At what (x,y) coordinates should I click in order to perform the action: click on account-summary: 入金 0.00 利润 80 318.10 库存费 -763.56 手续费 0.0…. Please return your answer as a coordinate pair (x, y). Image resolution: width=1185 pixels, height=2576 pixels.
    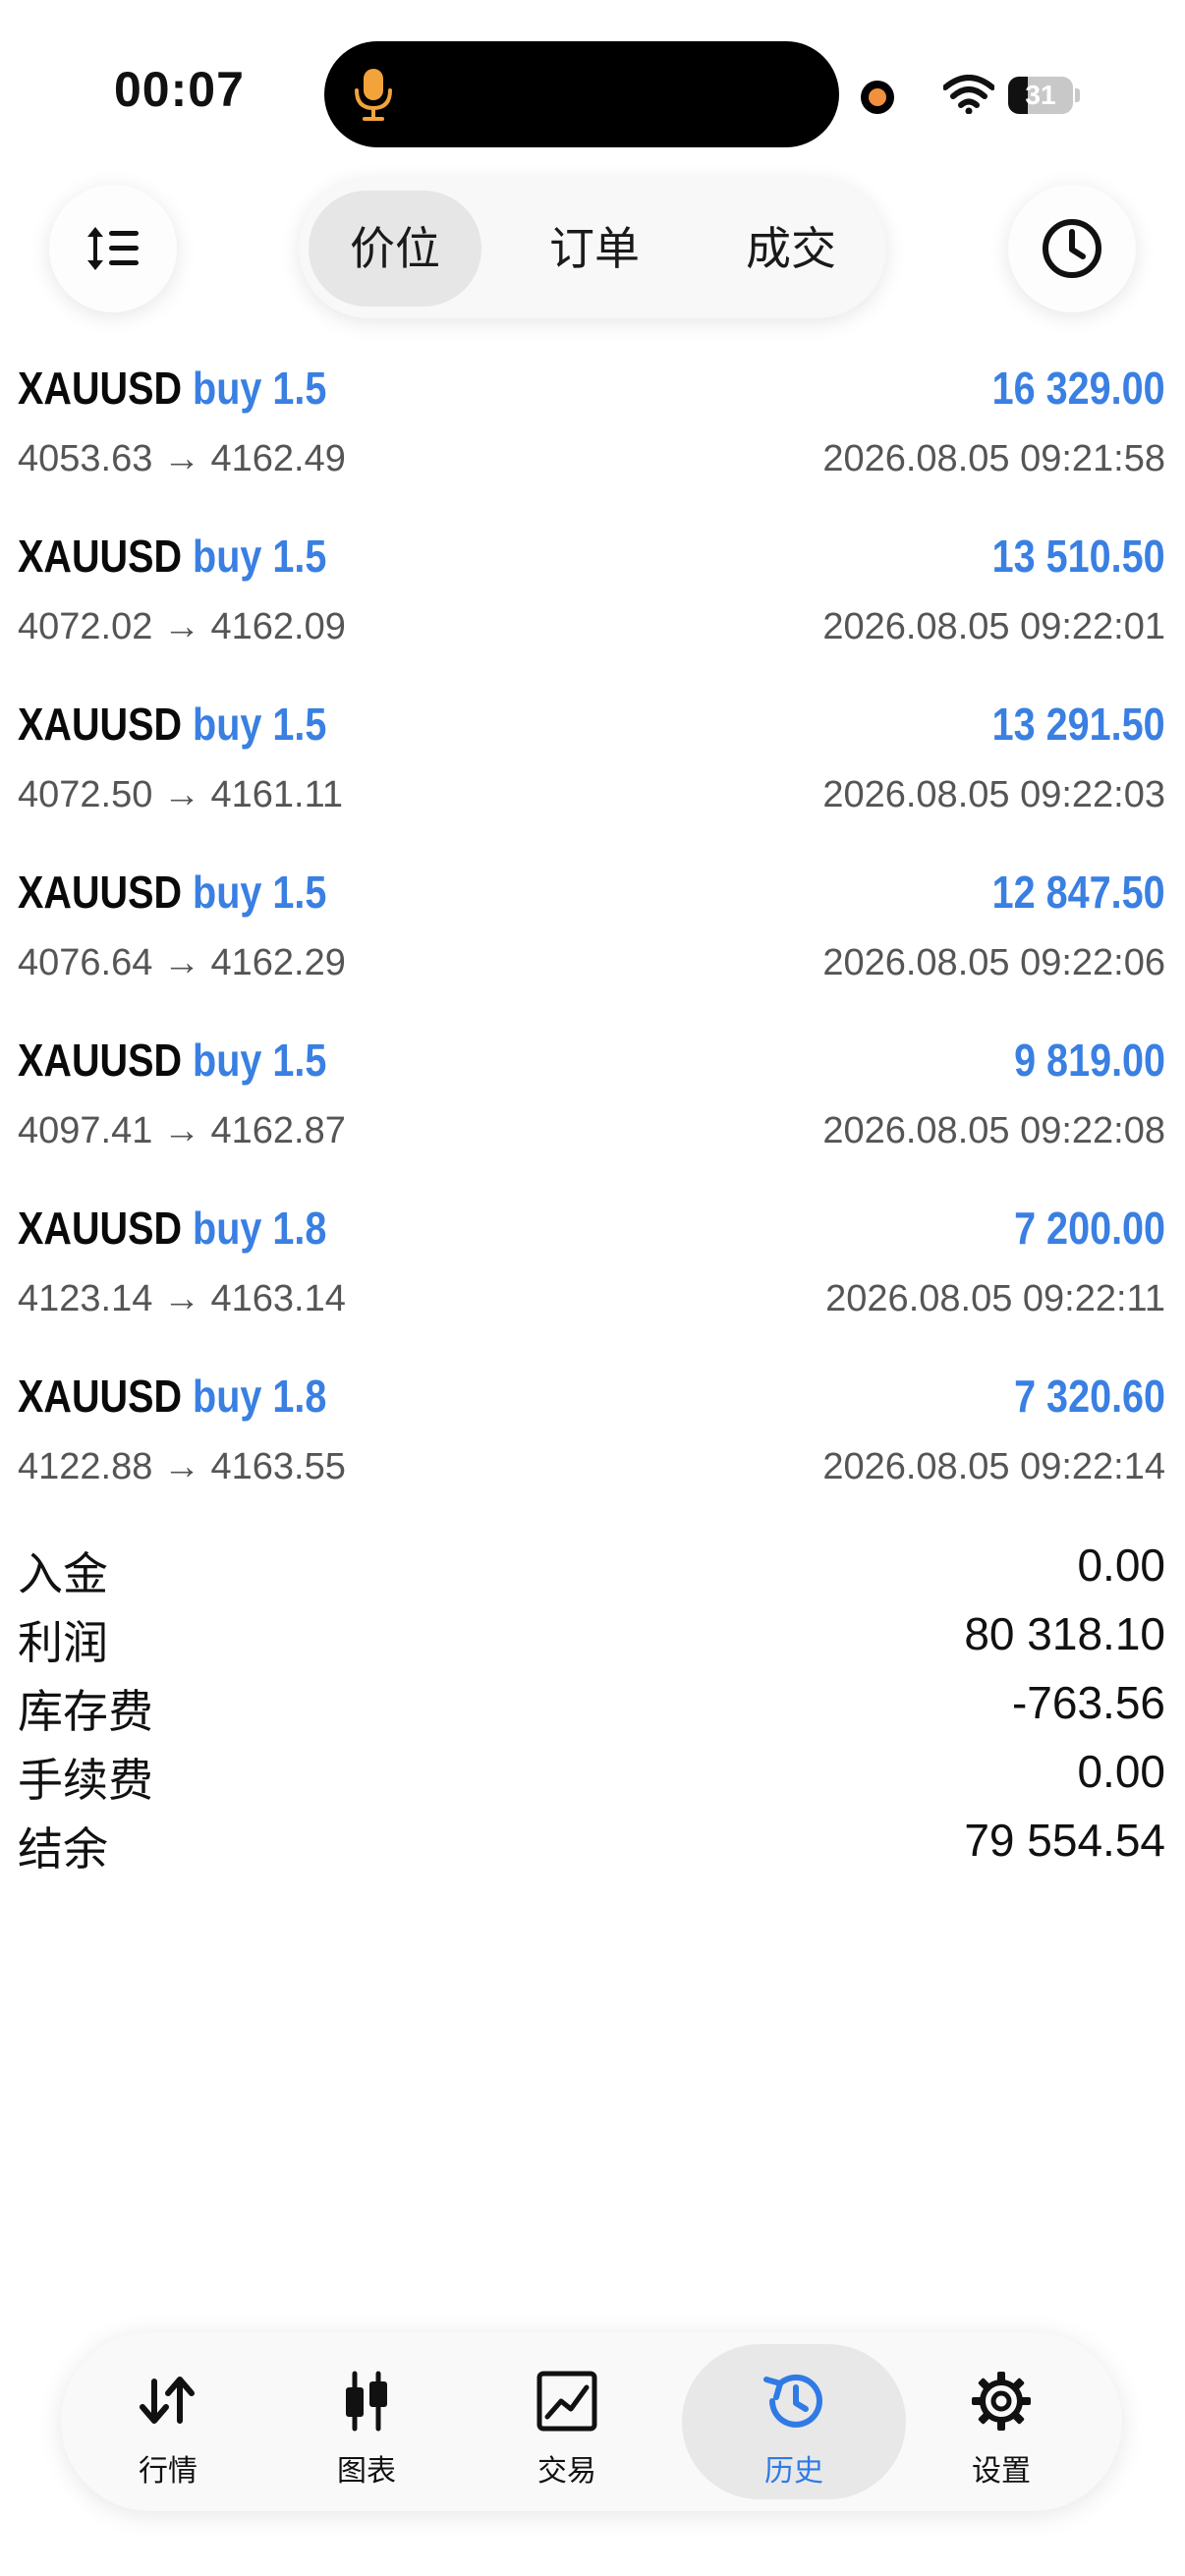
    Looking at the image, I should click on (592, 1704).